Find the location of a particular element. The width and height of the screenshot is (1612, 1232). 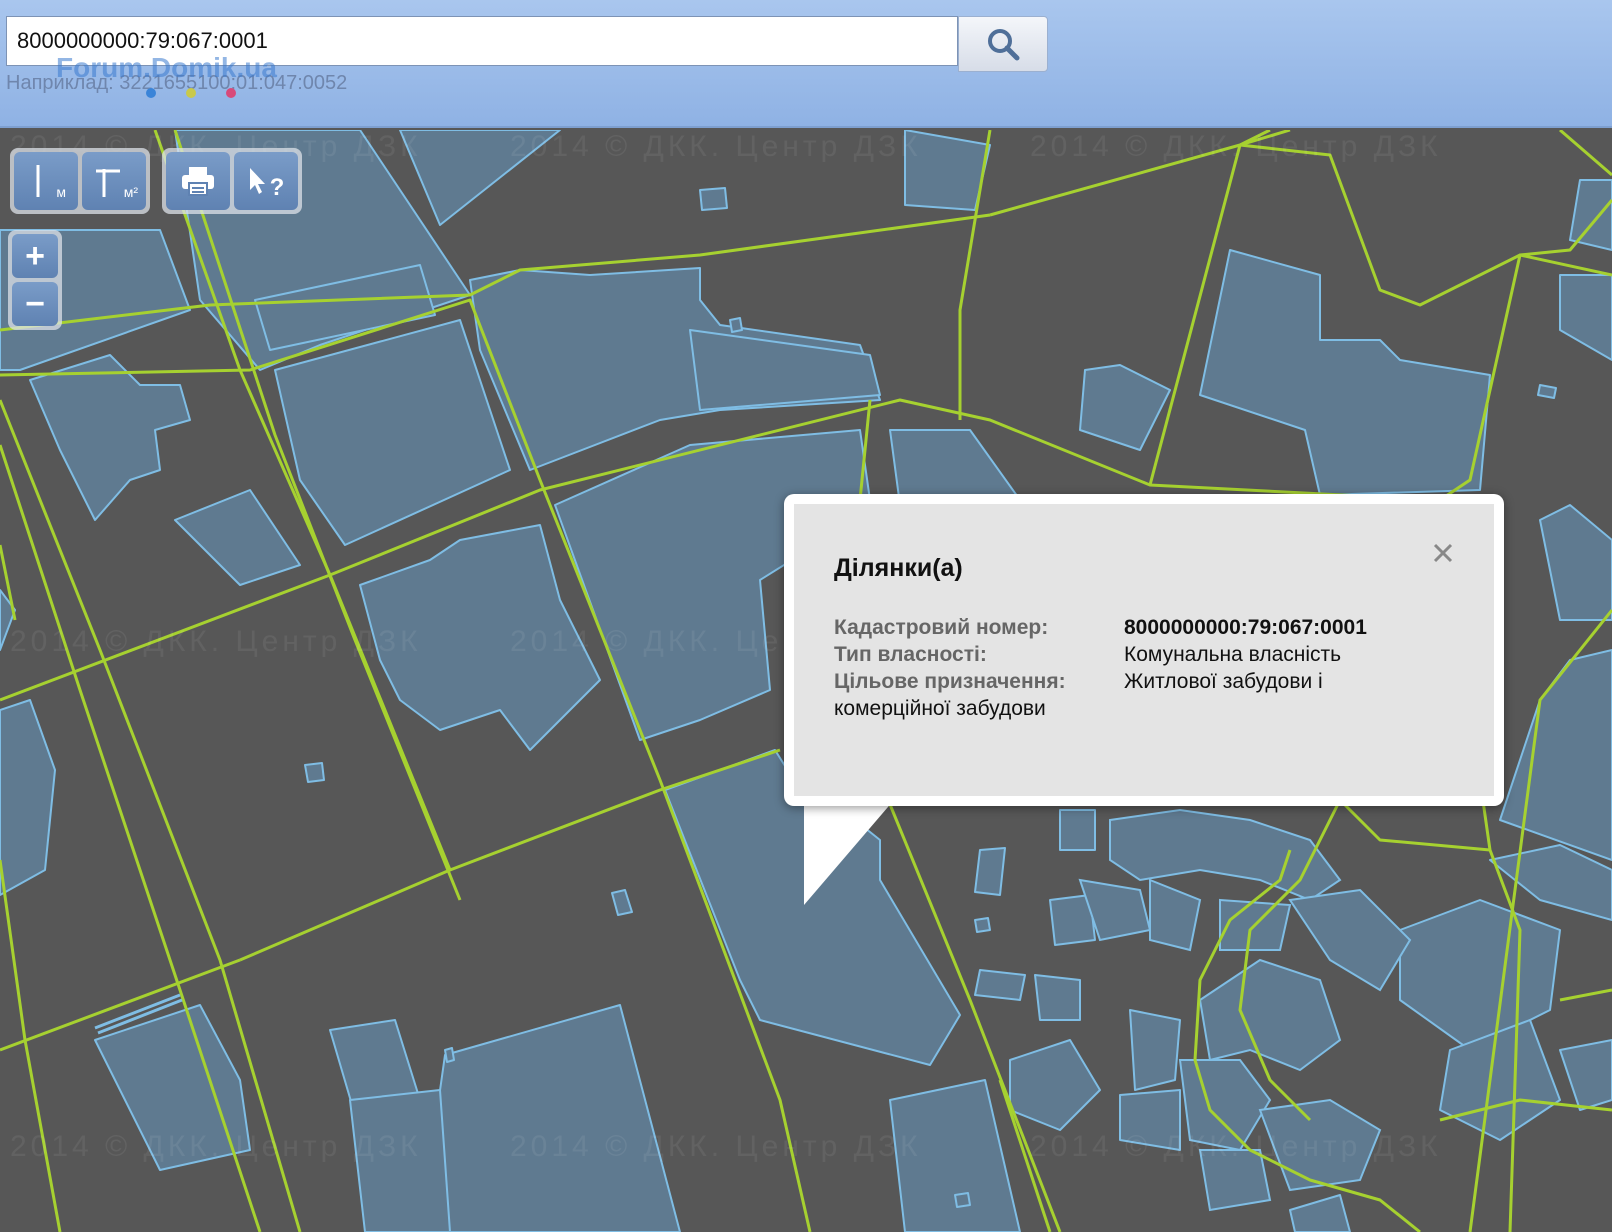

printer-icon is located at coordinates (198, 181).